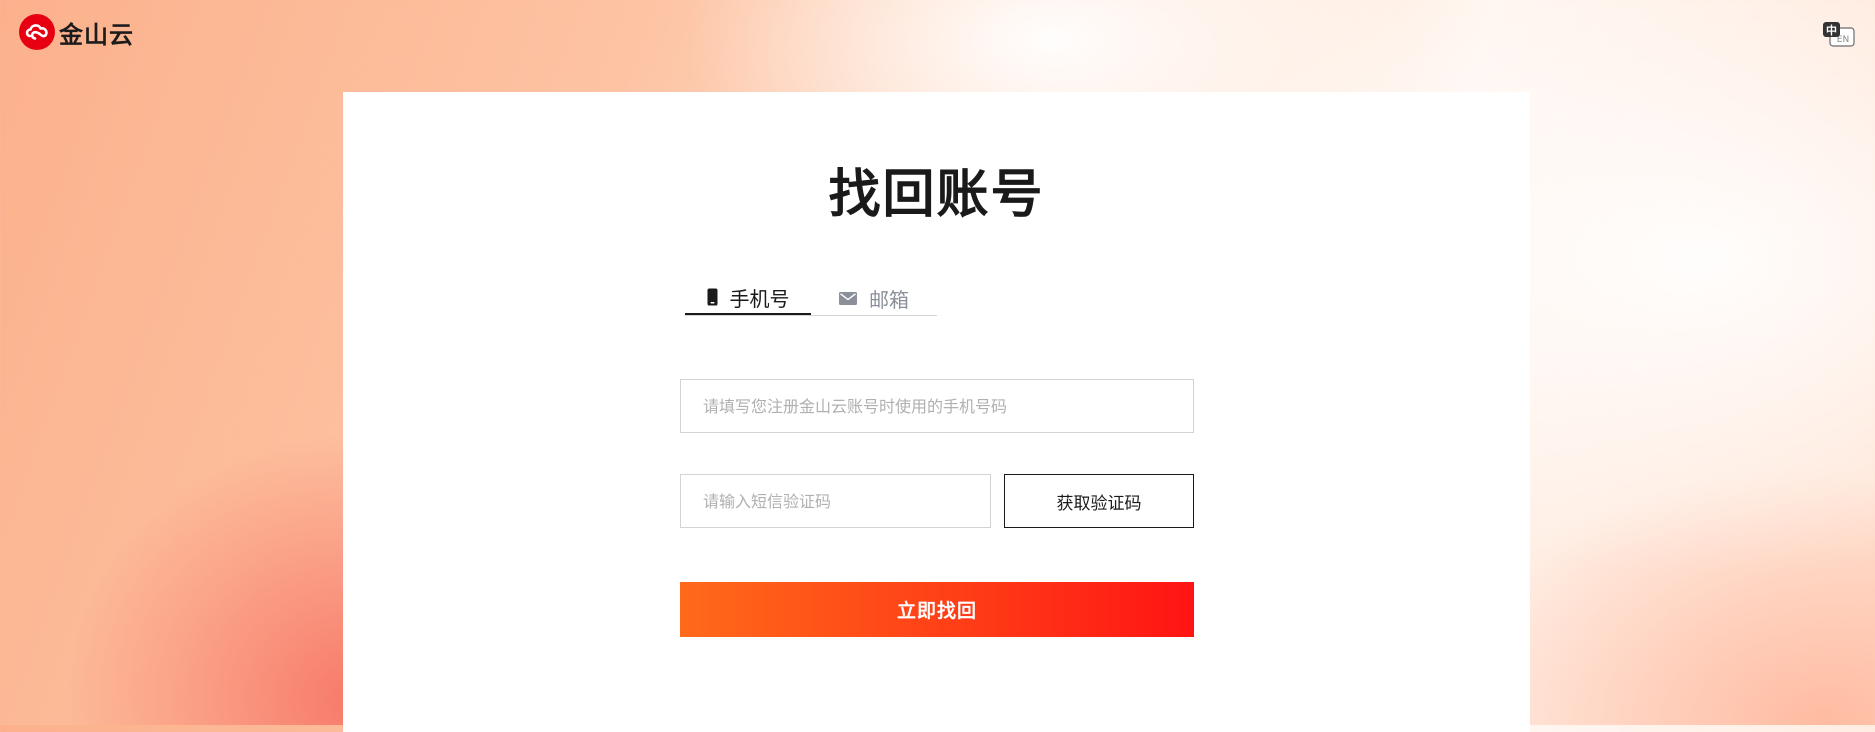  I want to click on tab-phone-label: 手机号, so click(759, 298).